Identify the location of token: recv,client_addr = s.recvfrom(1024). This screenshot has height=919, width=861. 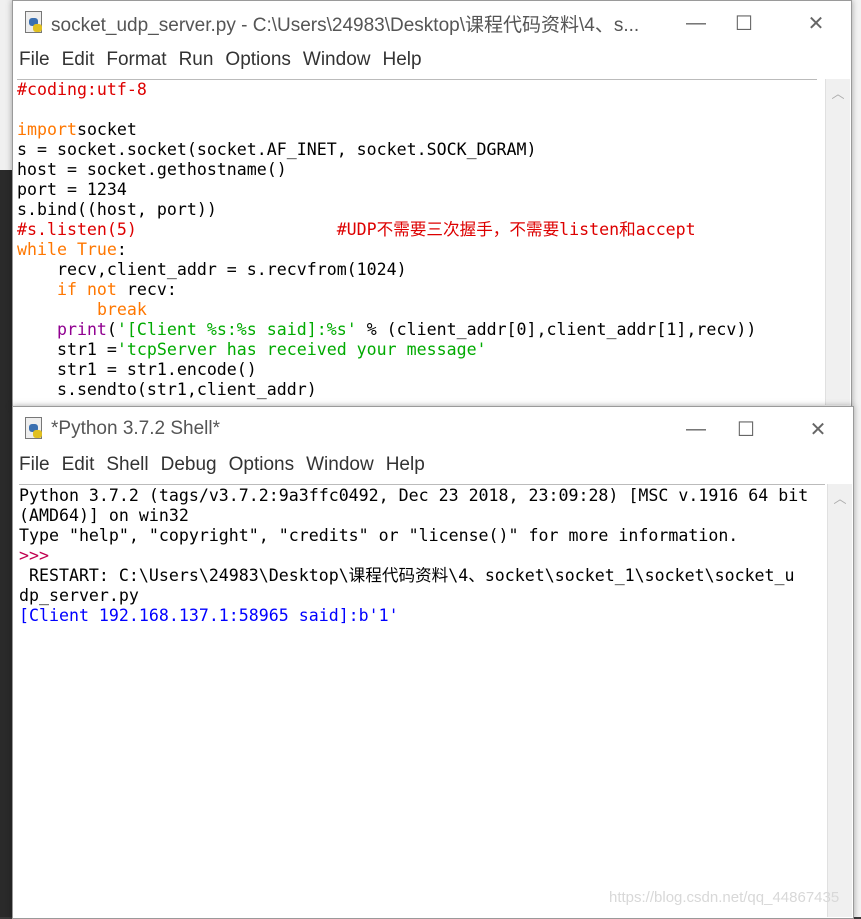
(212, 269).